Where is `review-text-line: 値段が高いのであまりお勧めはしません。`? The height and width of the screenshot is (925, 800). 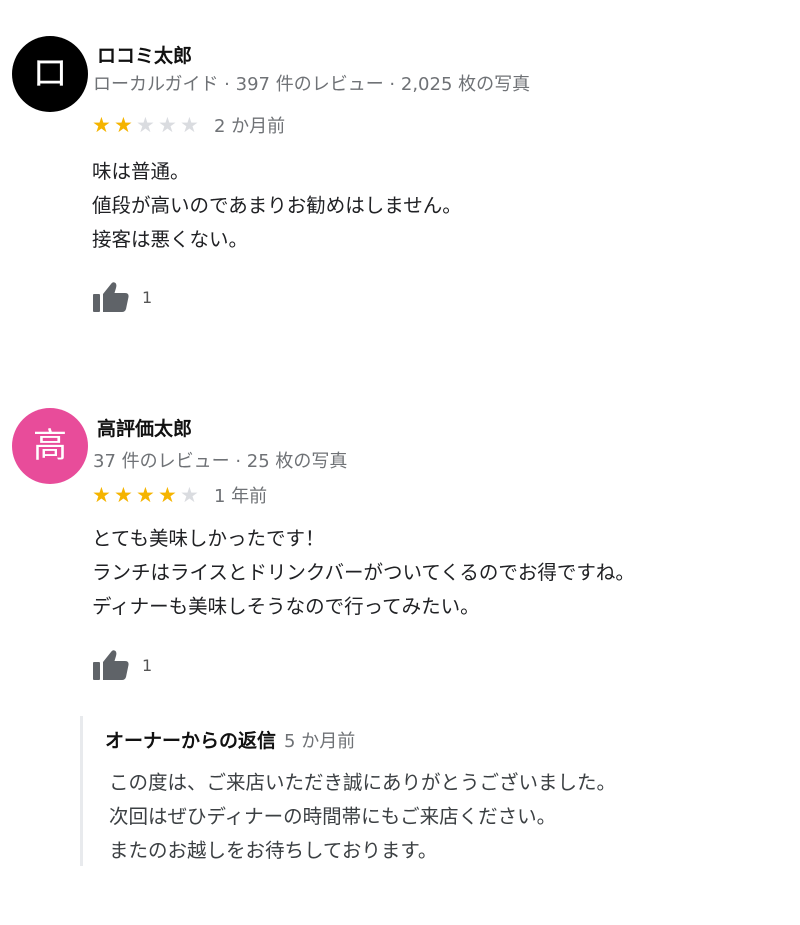
review-text-line: 値段が高いのであまりお勧めはしません。 is located at coordinates (277, 205).